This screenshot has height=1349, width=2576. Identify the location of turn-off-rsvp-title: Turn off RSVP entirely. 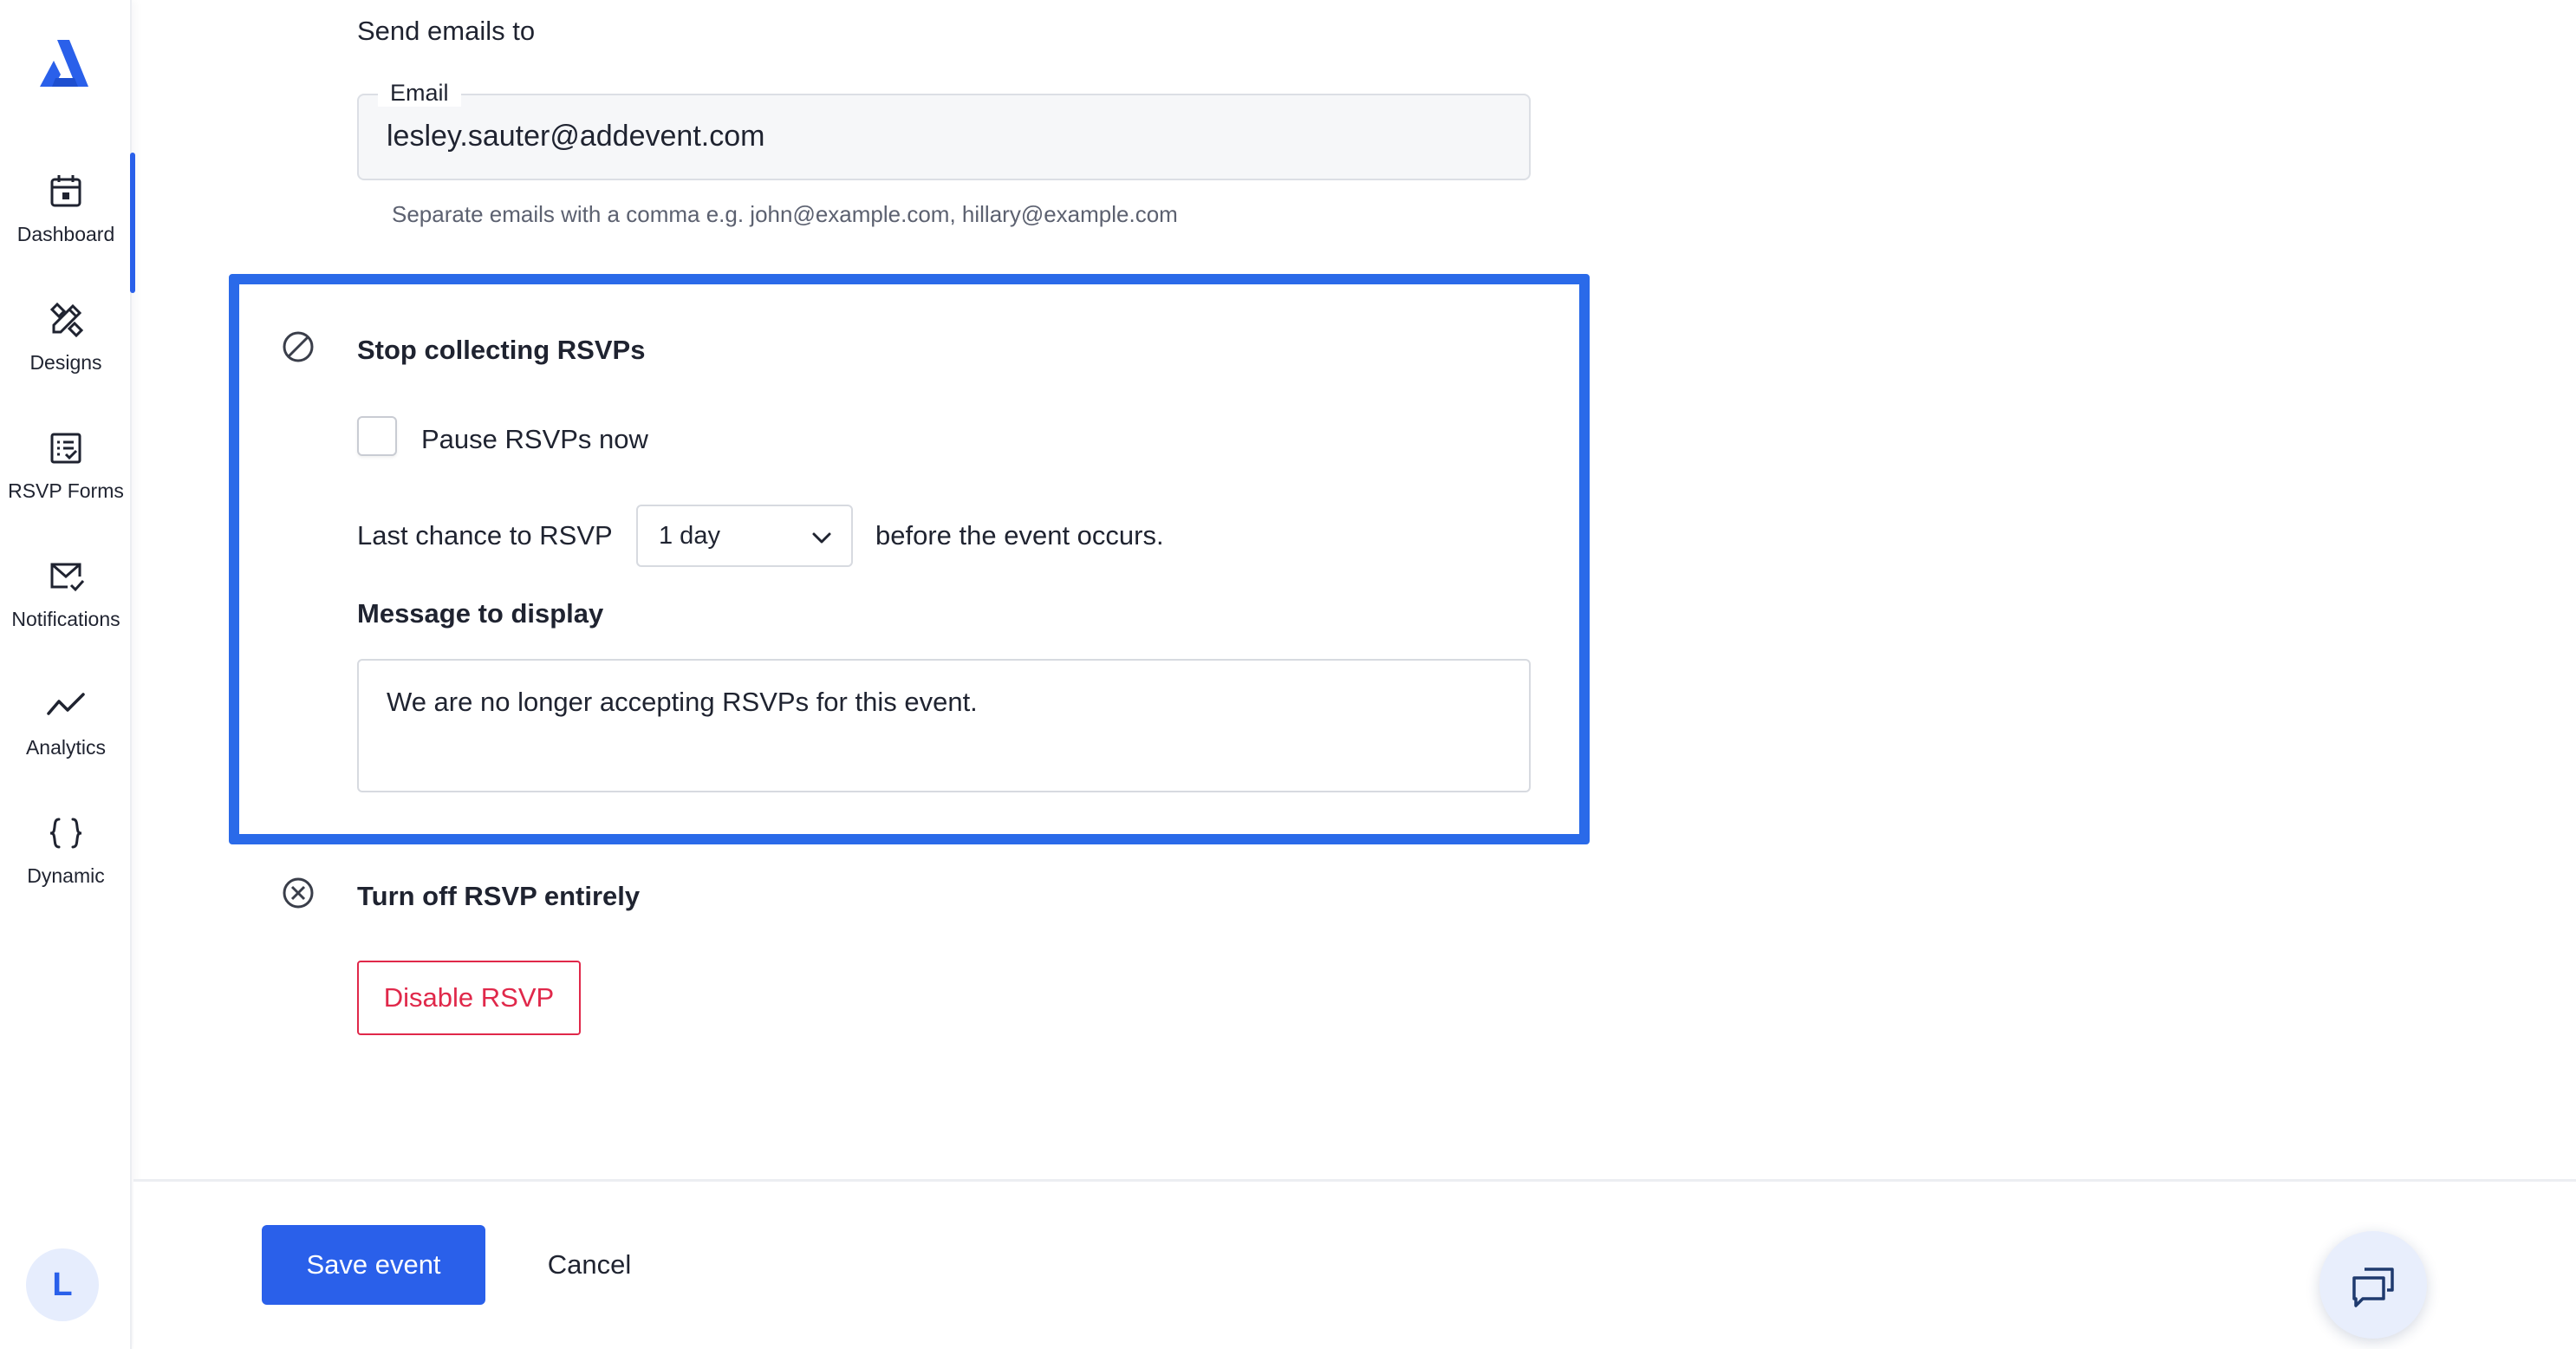
(499, 896).